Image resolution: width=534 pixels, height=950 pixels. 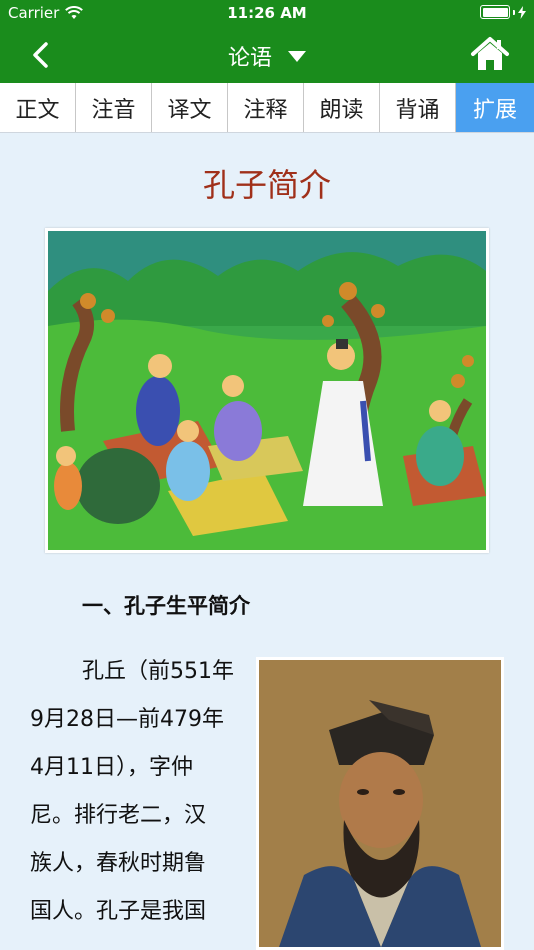 I want to click on book-selector: 论语, so click(x=267, y=56).